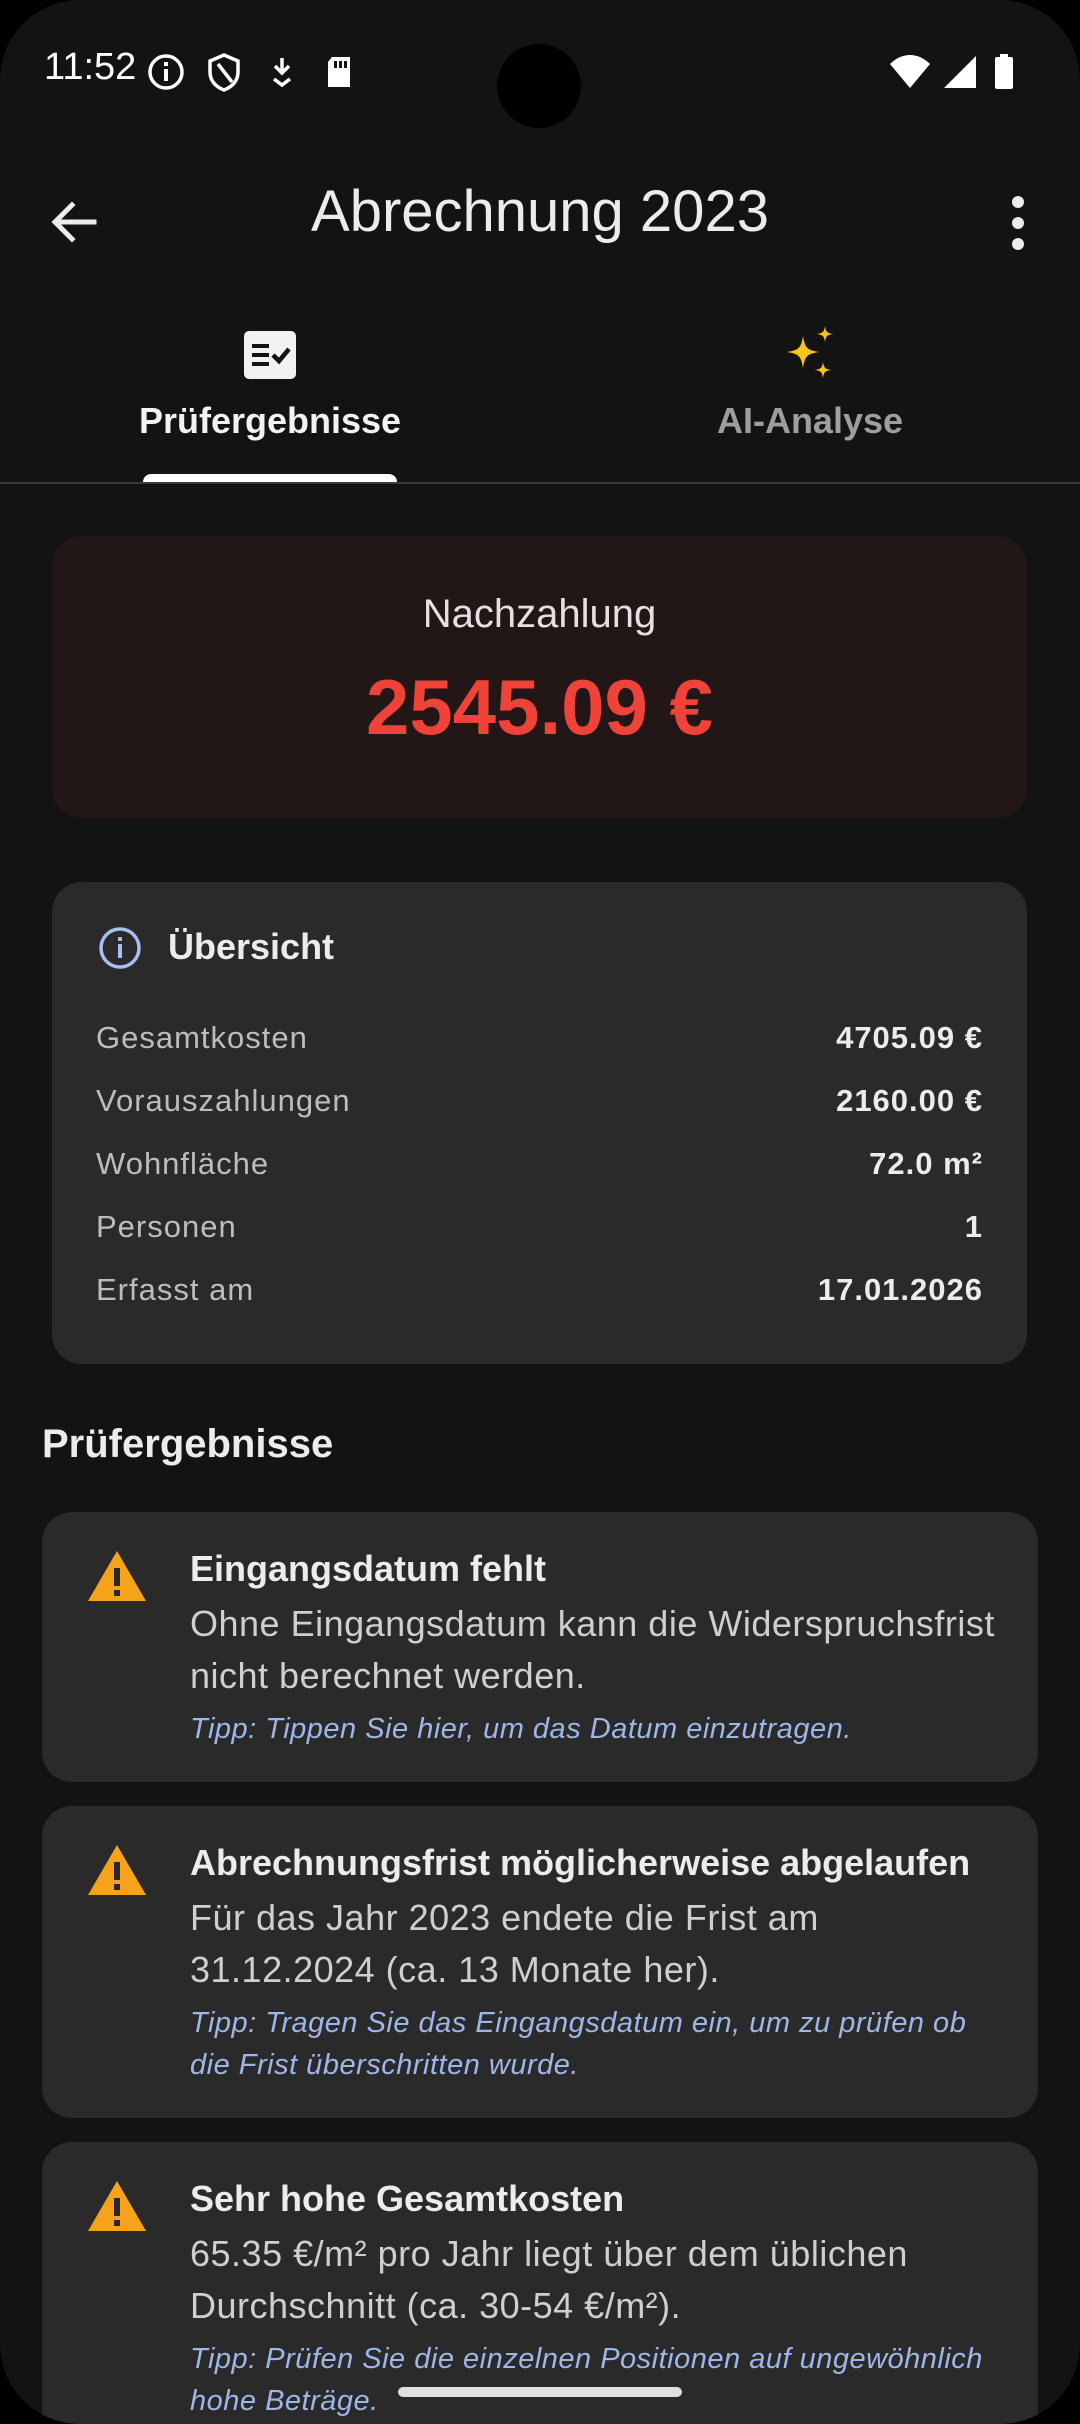 The image size is (1080, 2424). Describe the element at coordinates (224, 72) in the screenshot. I see `shield-icon` at that location.